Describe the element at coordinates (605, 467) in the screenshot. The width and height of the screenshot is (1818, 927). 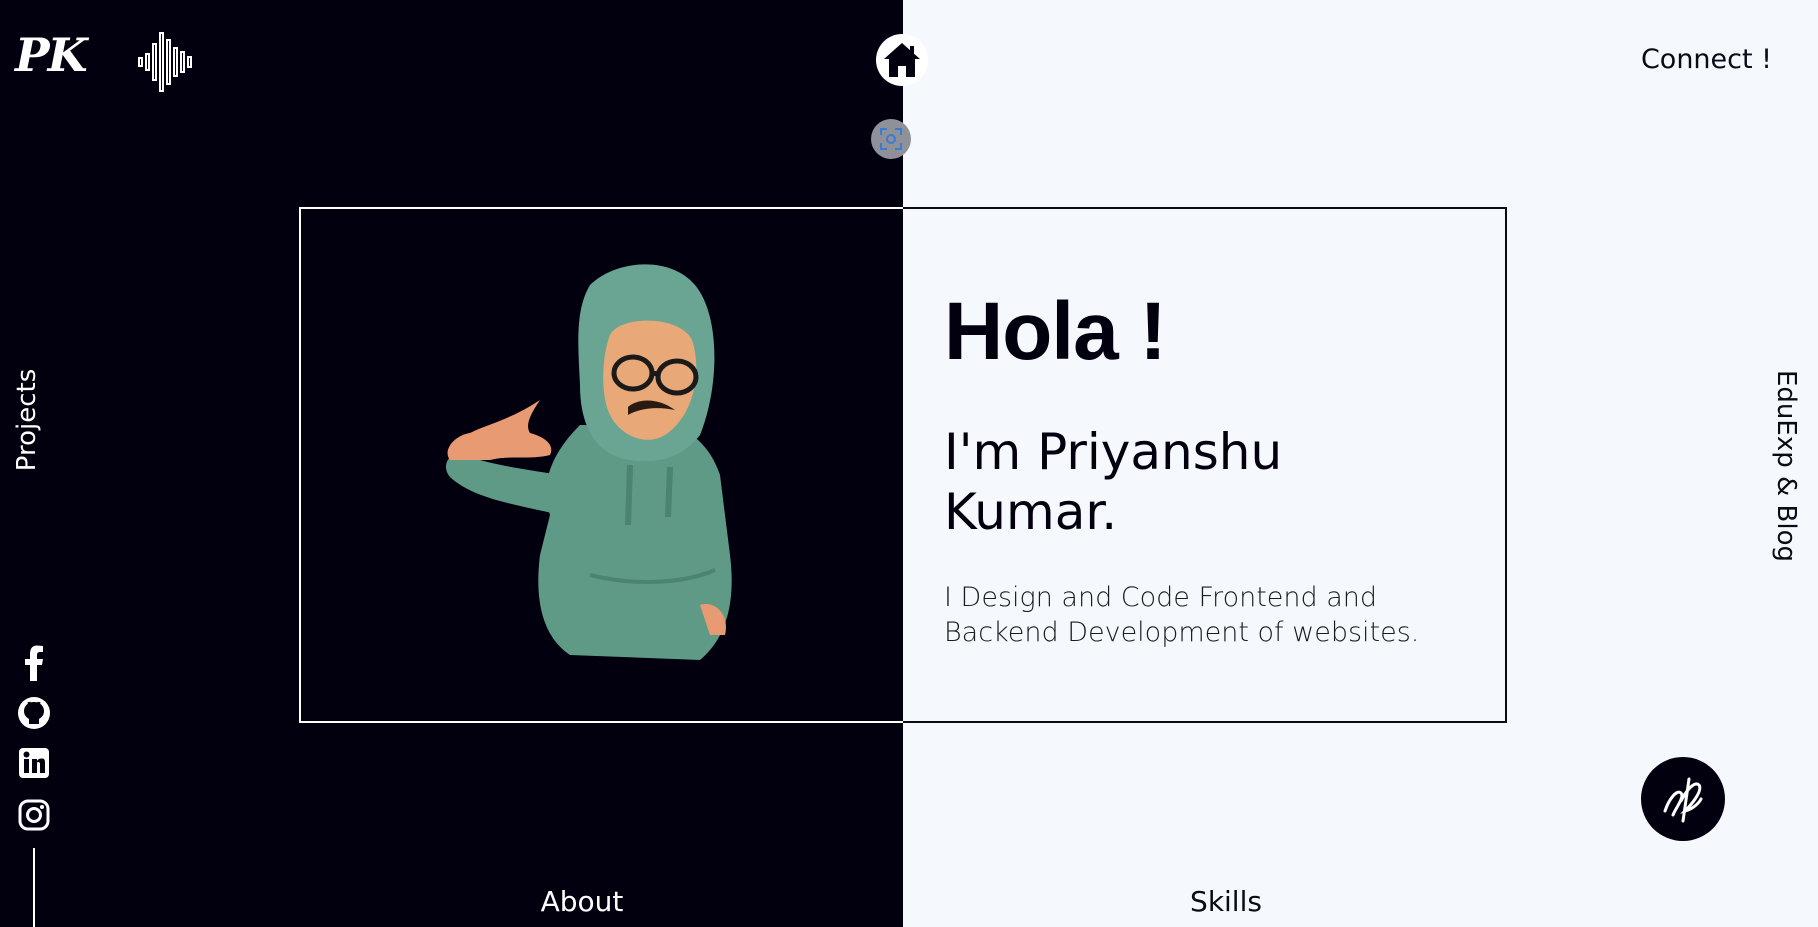
I see `cartoon-avatar-icon` at that location.